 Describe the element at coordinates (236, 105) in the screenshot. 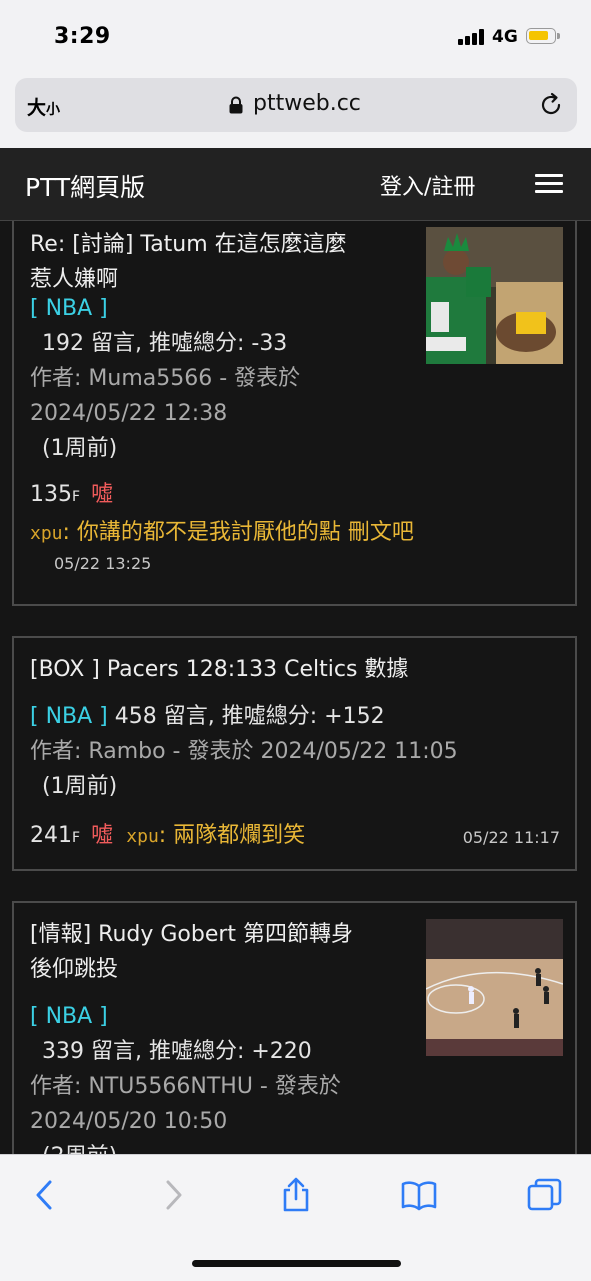

I see `lock-icon` at that location.